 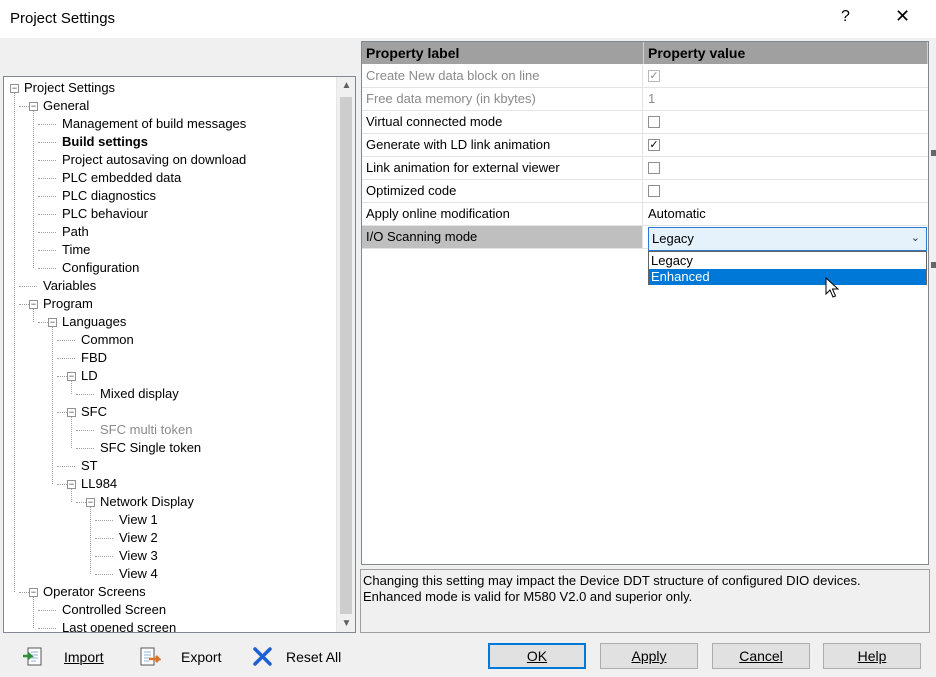 I want to click on cancel-label: Cancel, so click(x=761, y=656).